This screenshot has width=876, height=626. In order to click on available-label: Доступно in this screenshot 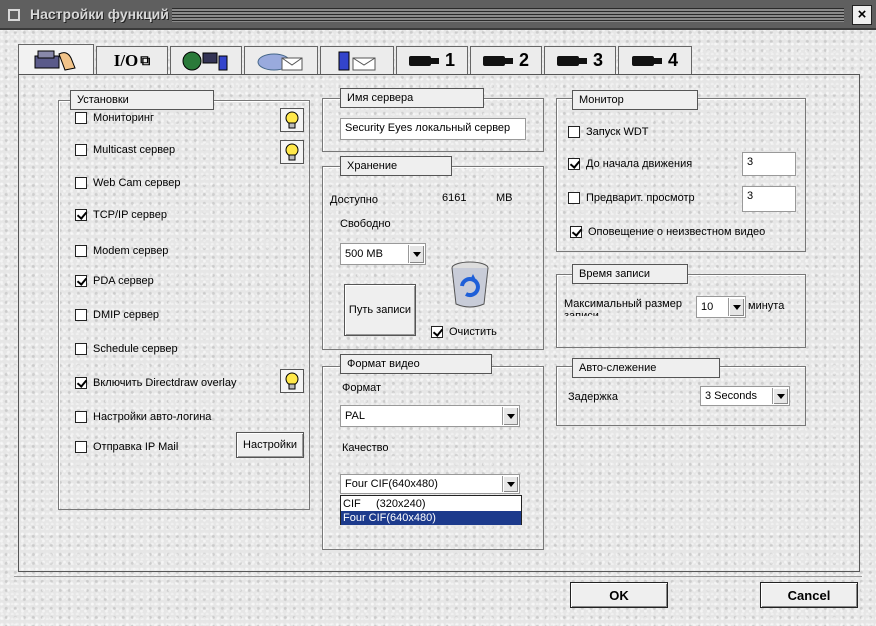, I will do `click(354, 200)`.